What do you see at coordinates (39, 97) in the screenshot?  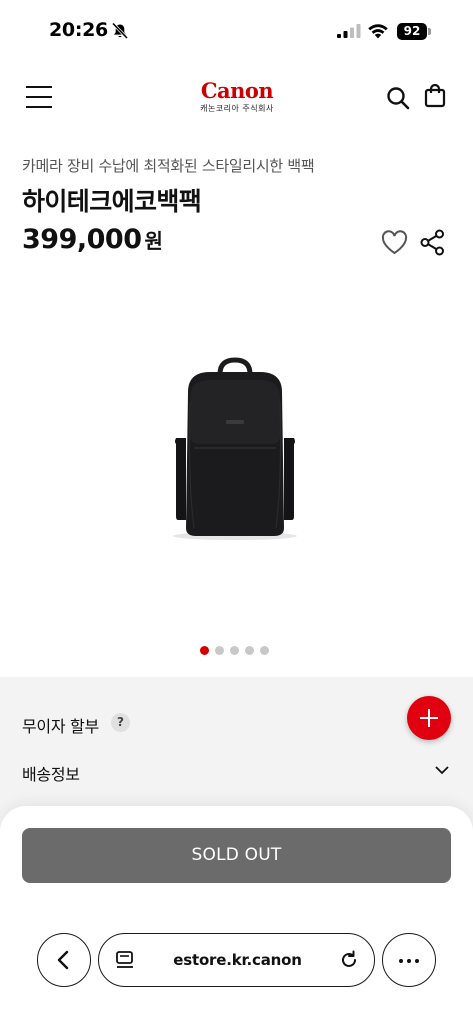 I see `hamburger-menu-icon` at bounding box center [39, 97].